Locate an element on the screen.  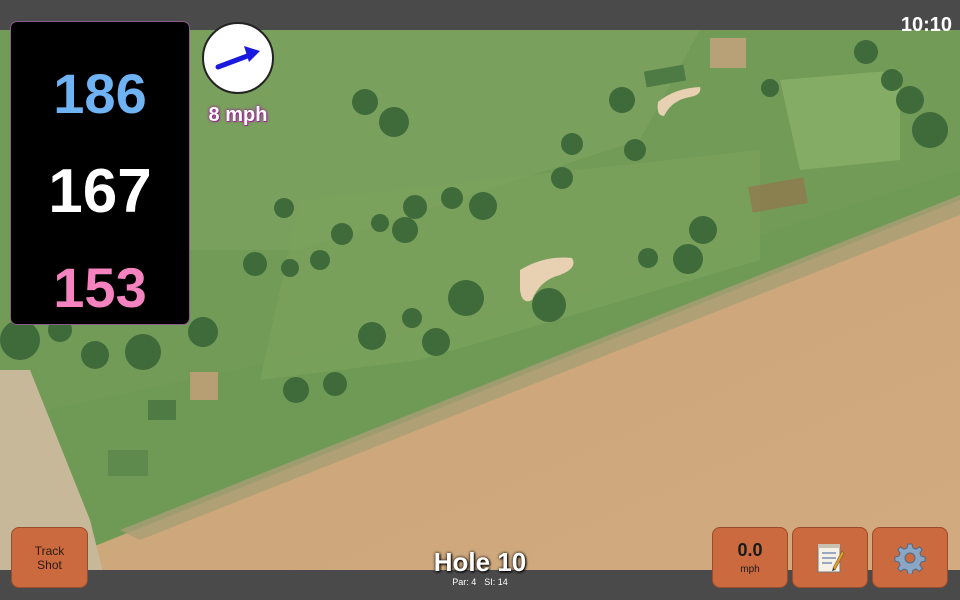
settings-button is located at coordinates (910, 557).